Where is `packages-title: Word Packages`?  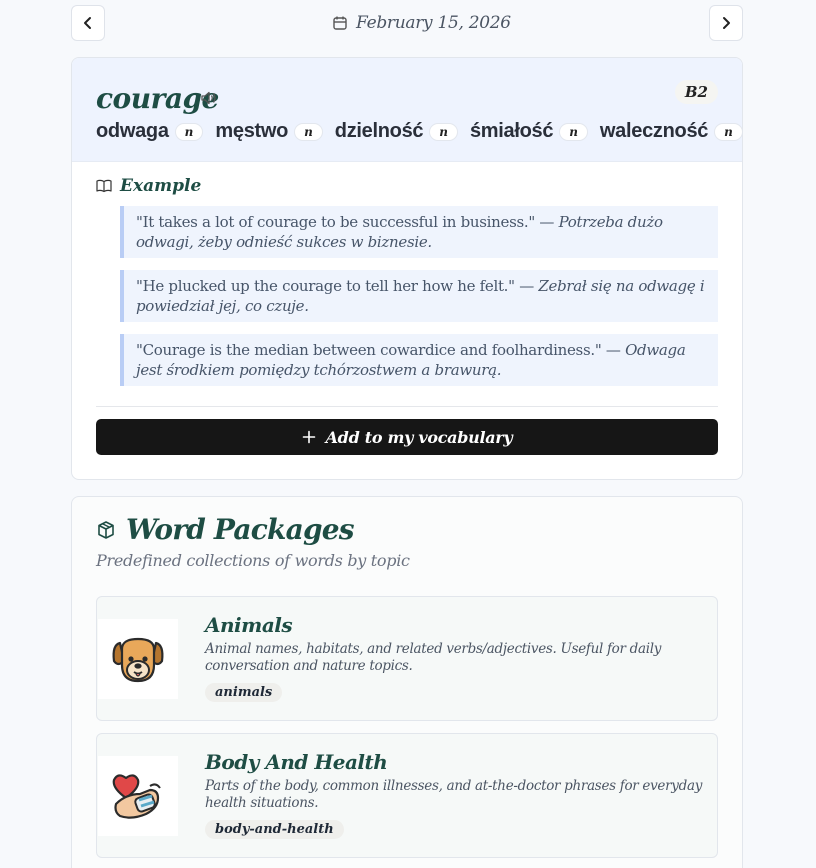
packages-title: Word Packages is located at coordinates (225, 529).